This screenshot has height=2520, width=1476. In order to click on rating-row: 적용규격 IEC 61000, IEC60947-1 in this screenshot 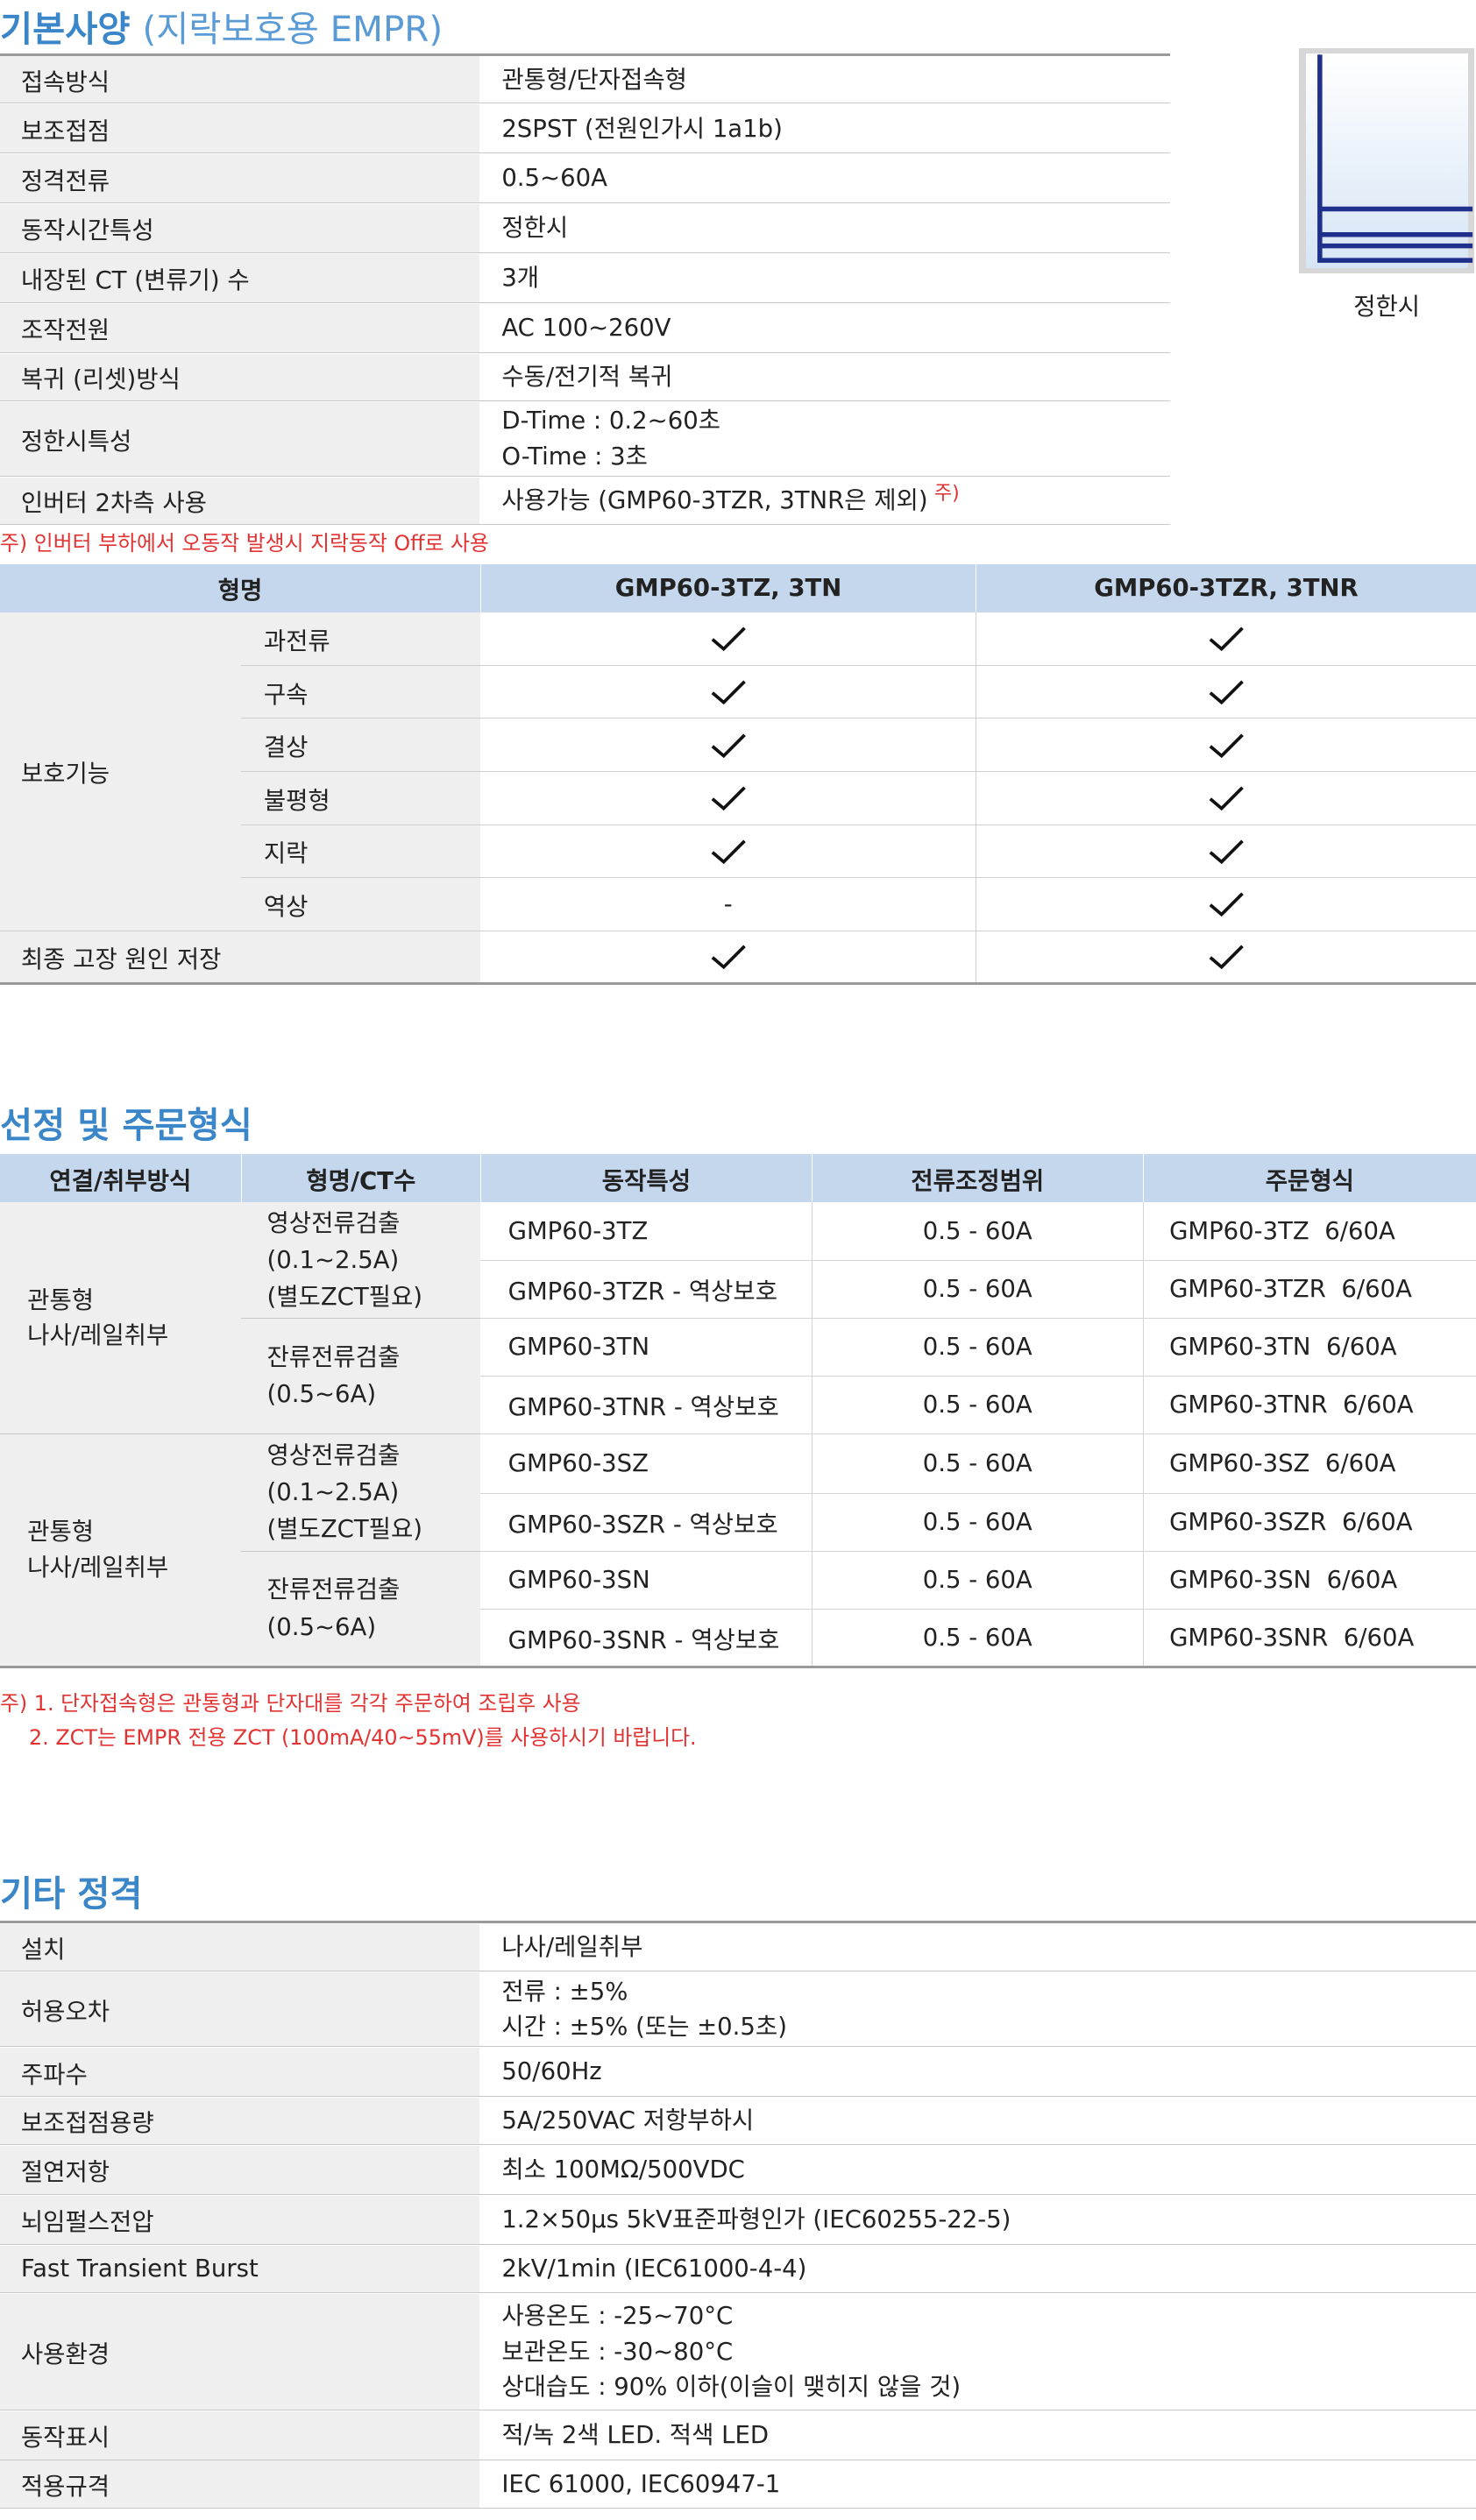, I will do `click(738, 2484)`.